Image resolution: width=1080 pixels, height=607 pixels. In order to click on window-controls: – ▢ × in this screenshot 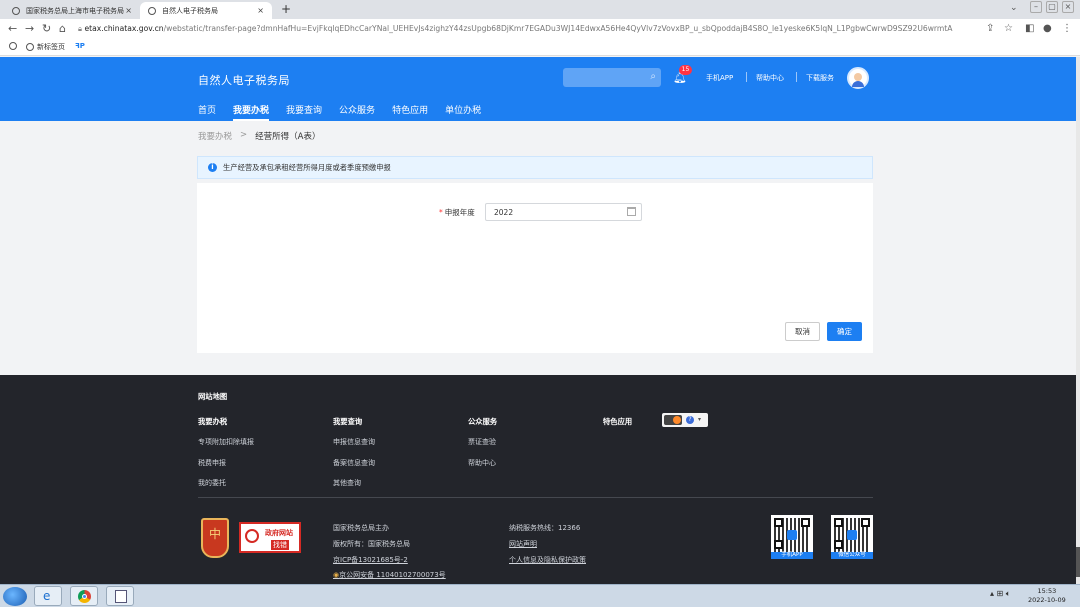, I will do `click(1052, 7)`.